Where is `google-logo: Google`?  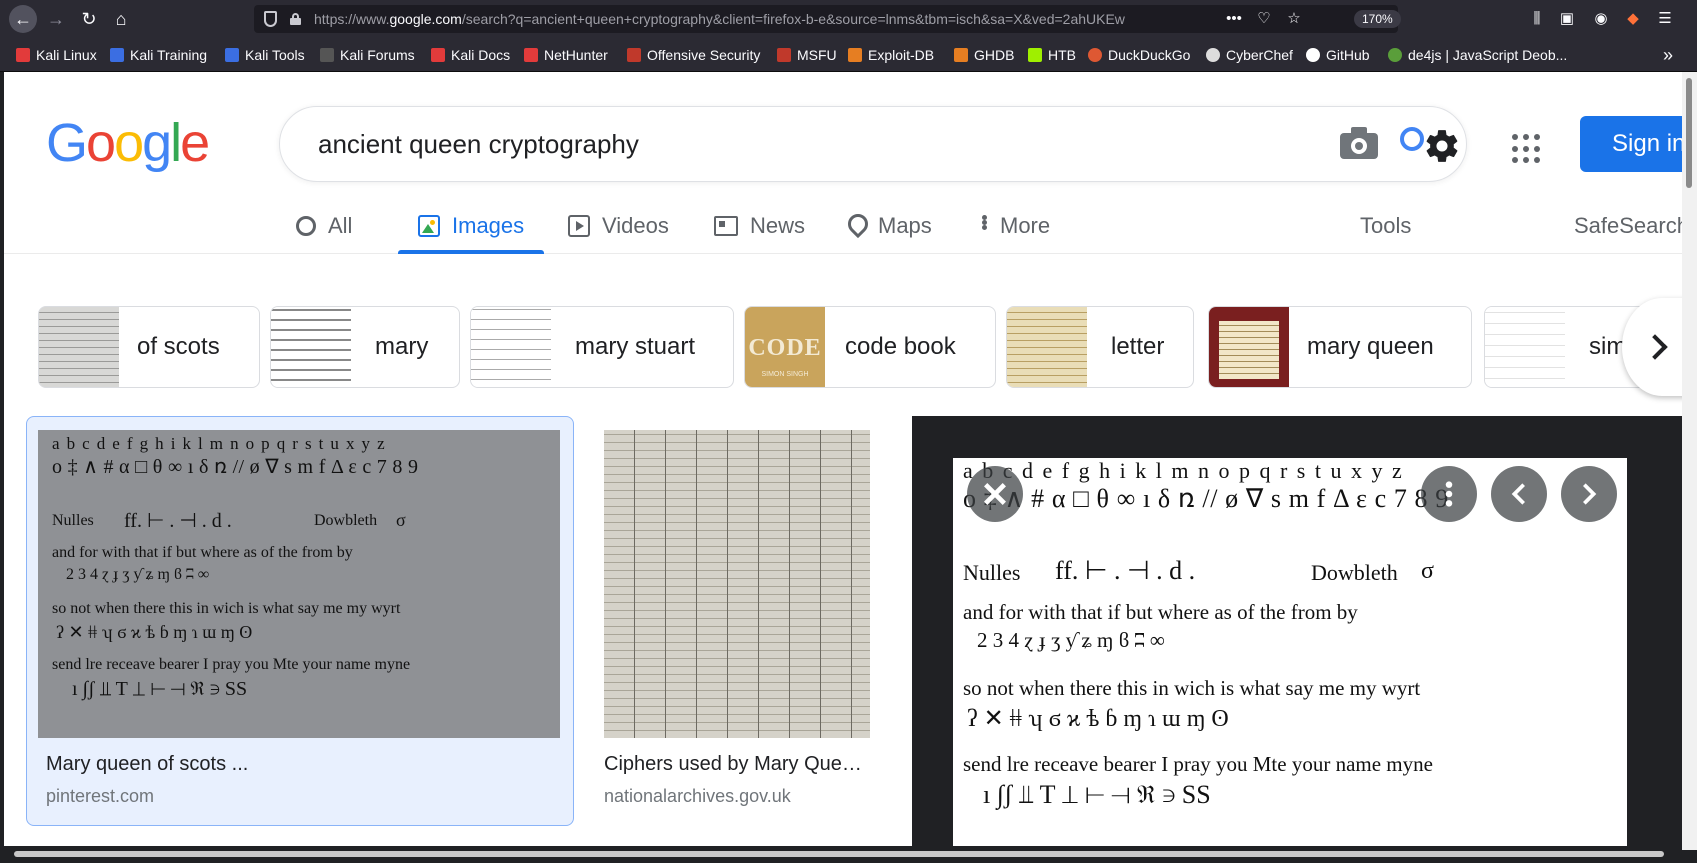 google-logo: Google is located at coordinates (128, 143).